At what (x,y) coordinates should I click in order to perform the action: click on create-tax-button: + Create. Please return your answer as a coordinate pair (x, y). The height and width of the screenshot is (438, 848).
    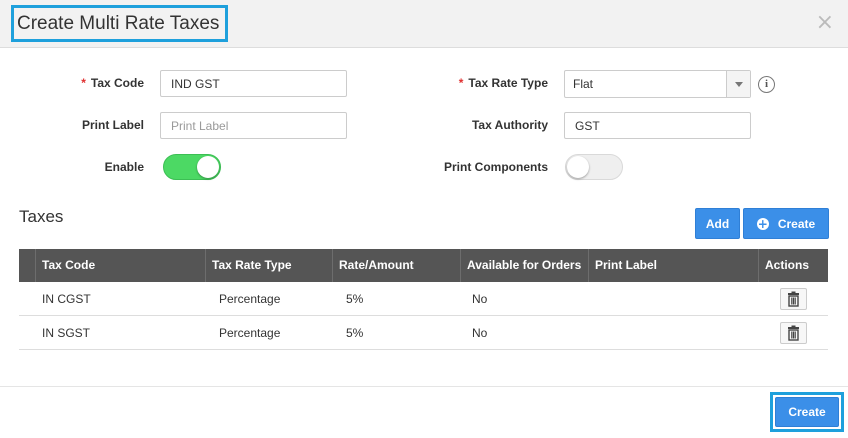
    Looking at the image, I should click on (786, 223).